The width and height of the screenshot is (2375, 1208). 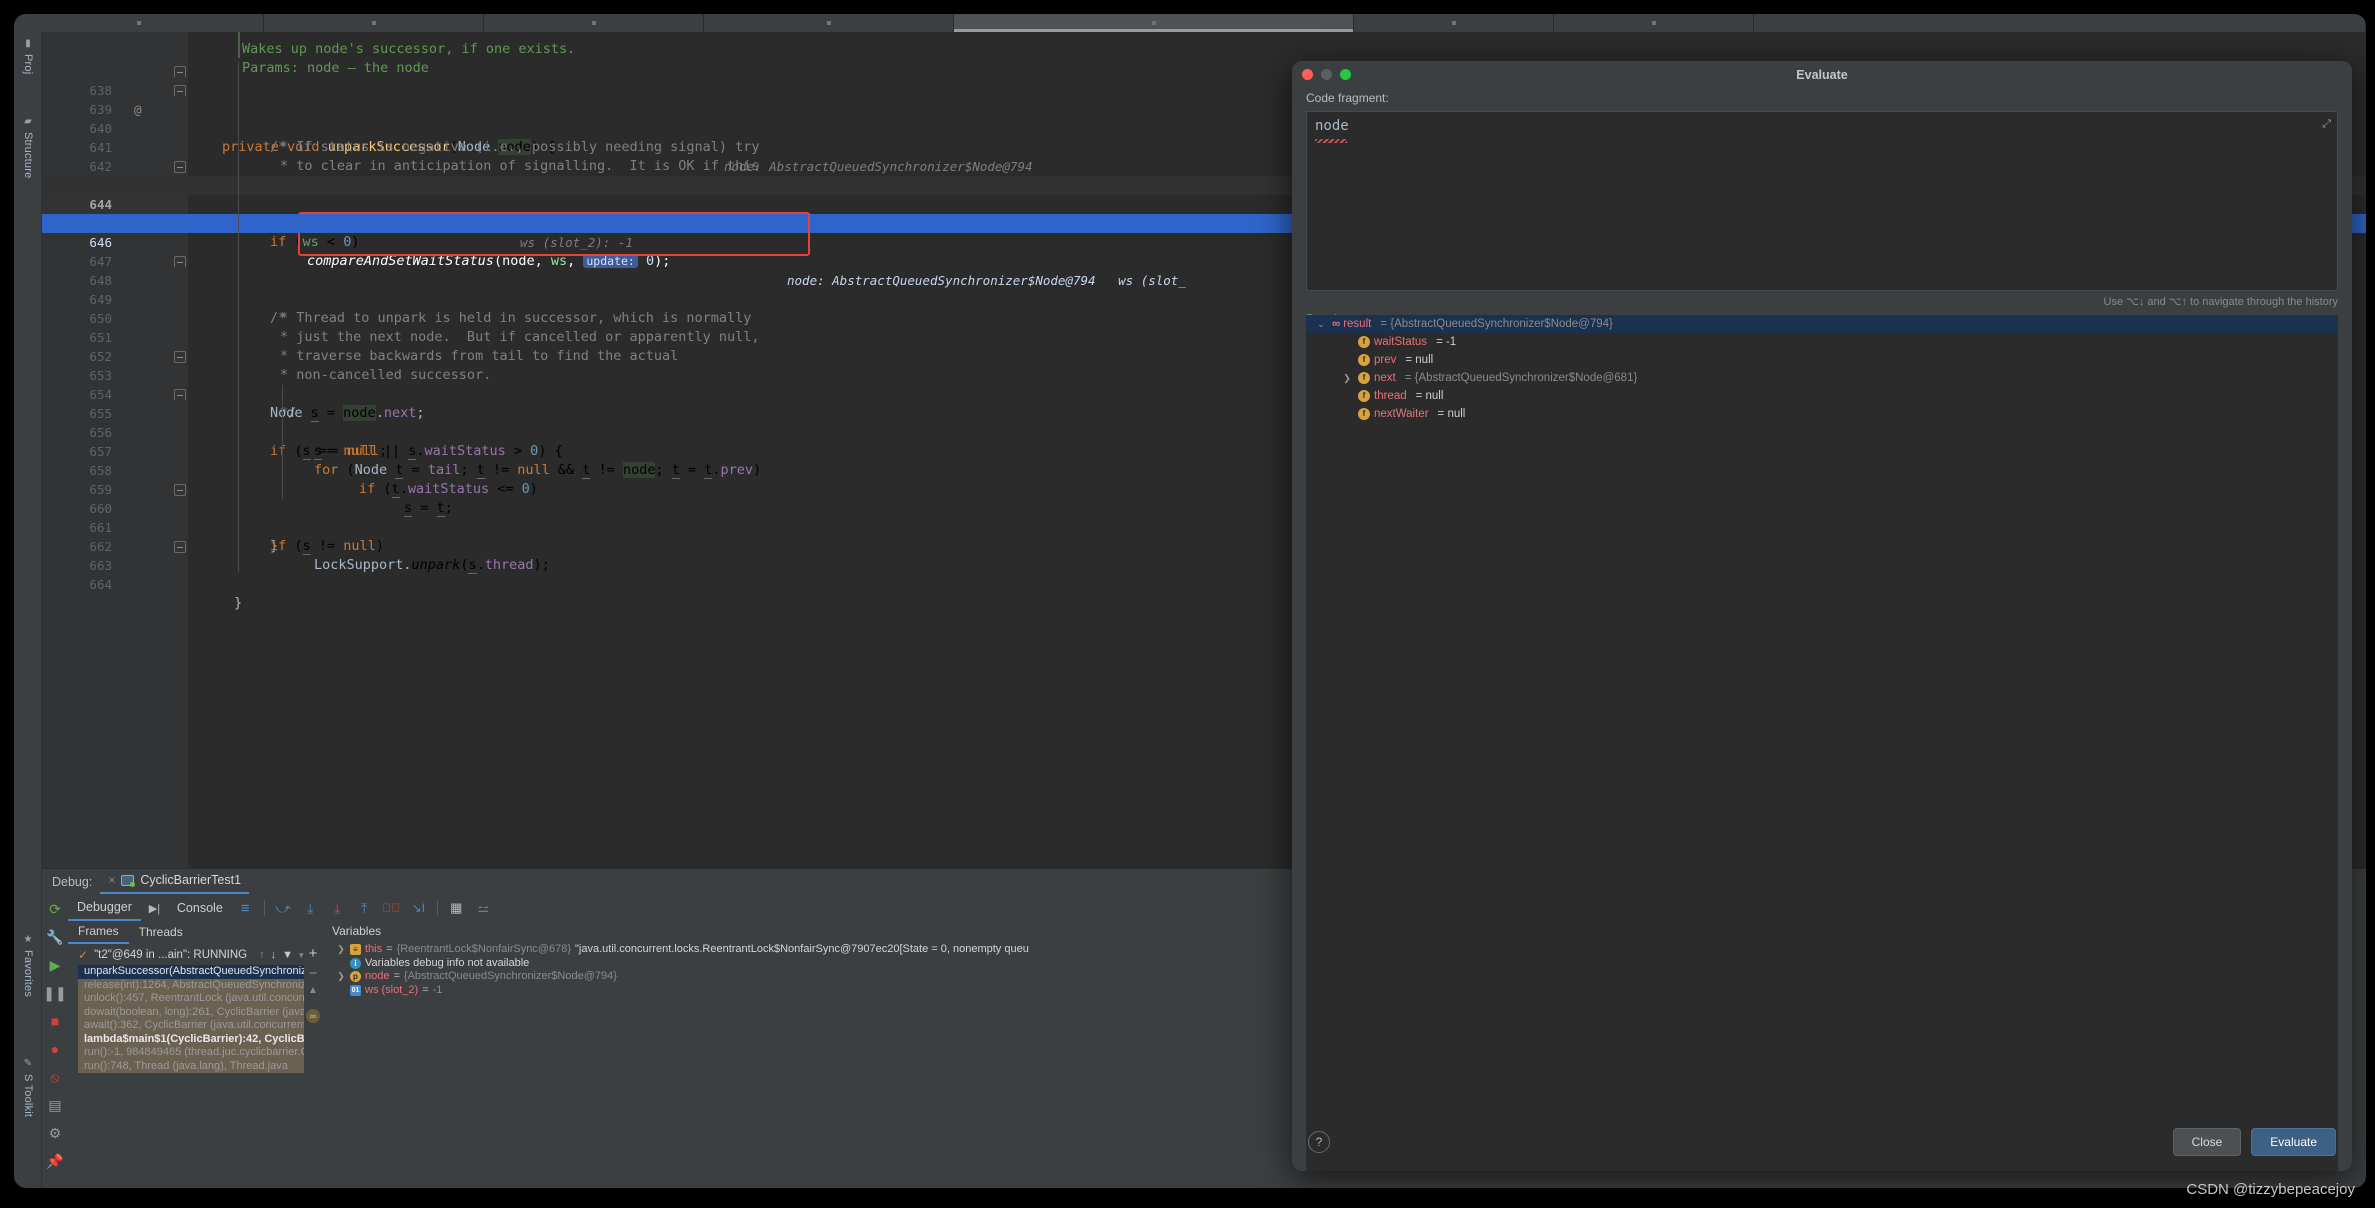 I want to click on divider, so click(x=437, y=908).